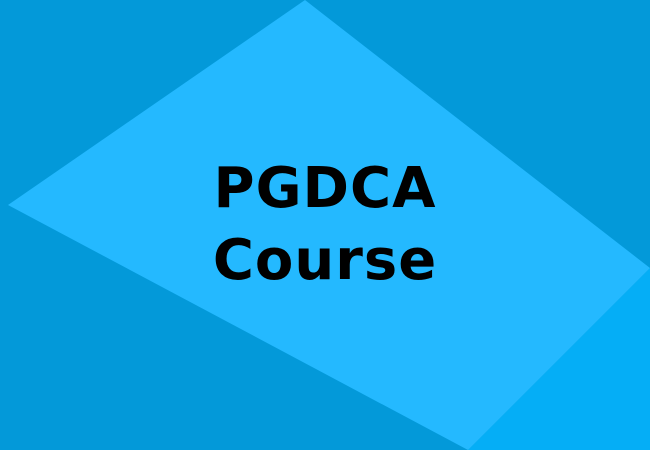  What do you see at coordinates (325, 260) in the screenshot?
I see `title-line-2: Course` at bounding box center [325, 260].